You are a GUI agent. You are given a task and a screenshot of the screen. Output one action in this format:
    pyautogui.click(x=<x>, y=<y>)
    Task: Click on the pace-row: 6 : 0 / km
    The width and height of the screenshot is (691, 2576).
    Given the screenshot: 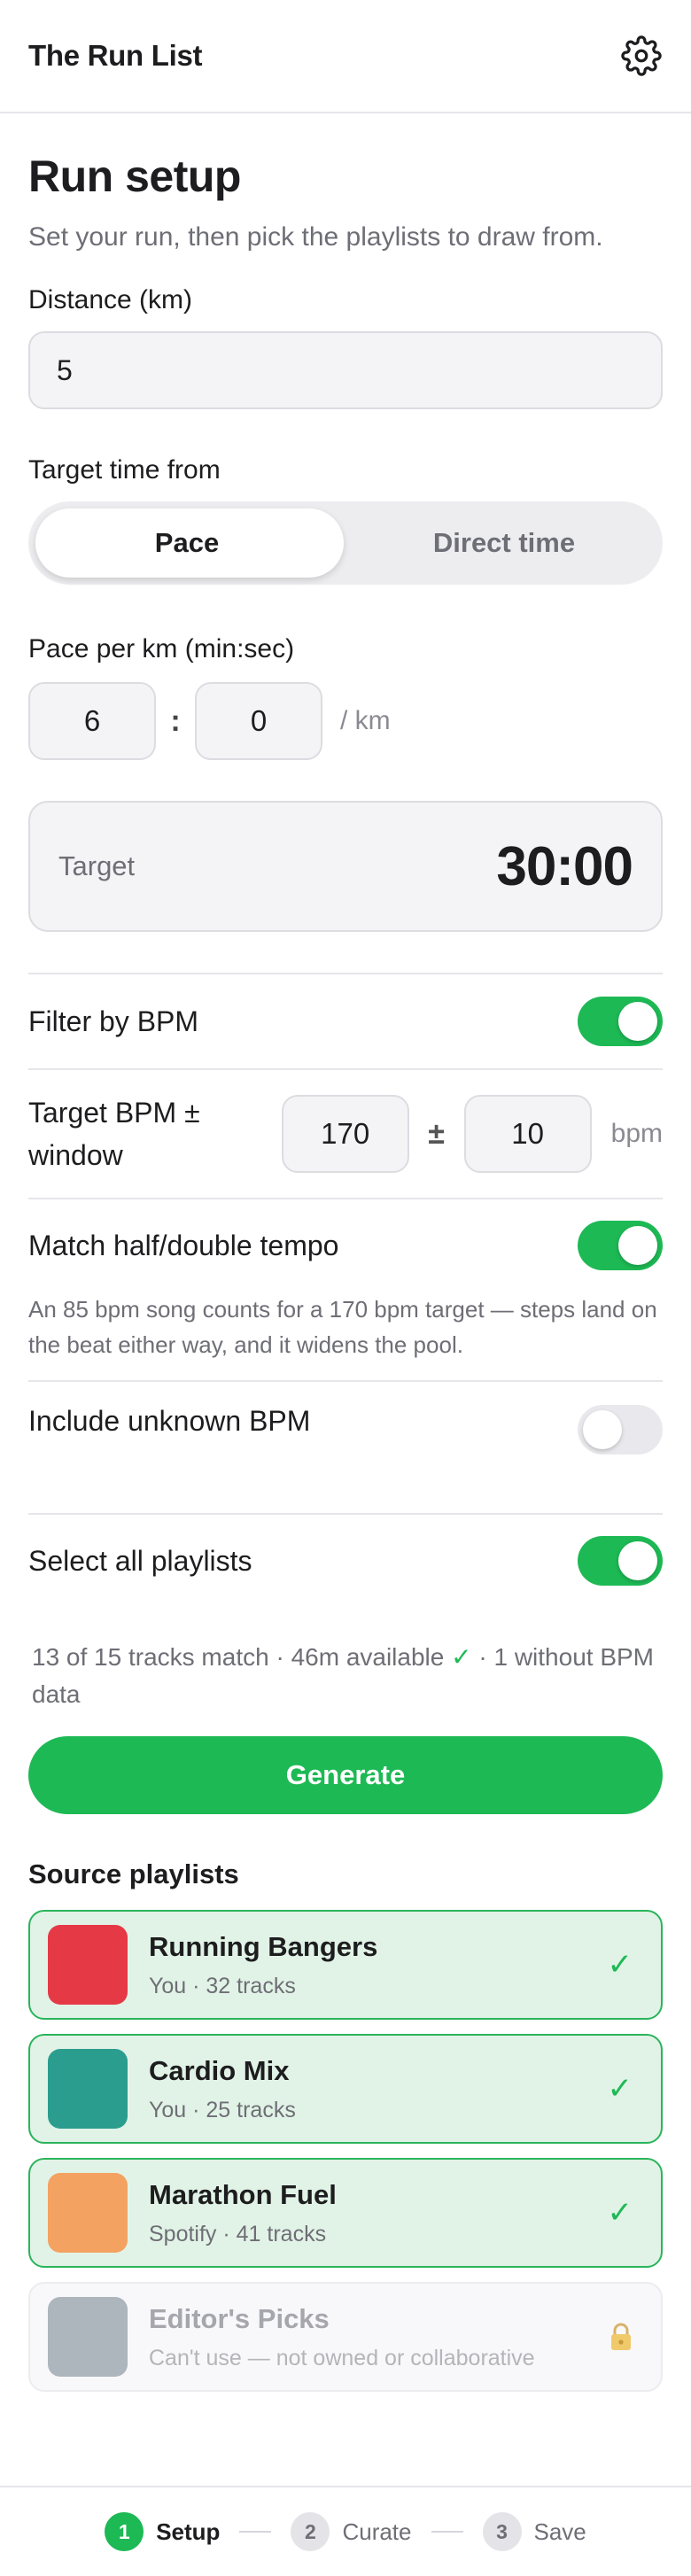 What is the action you would take?
    pyautogui.click(x=345, y=721)
    